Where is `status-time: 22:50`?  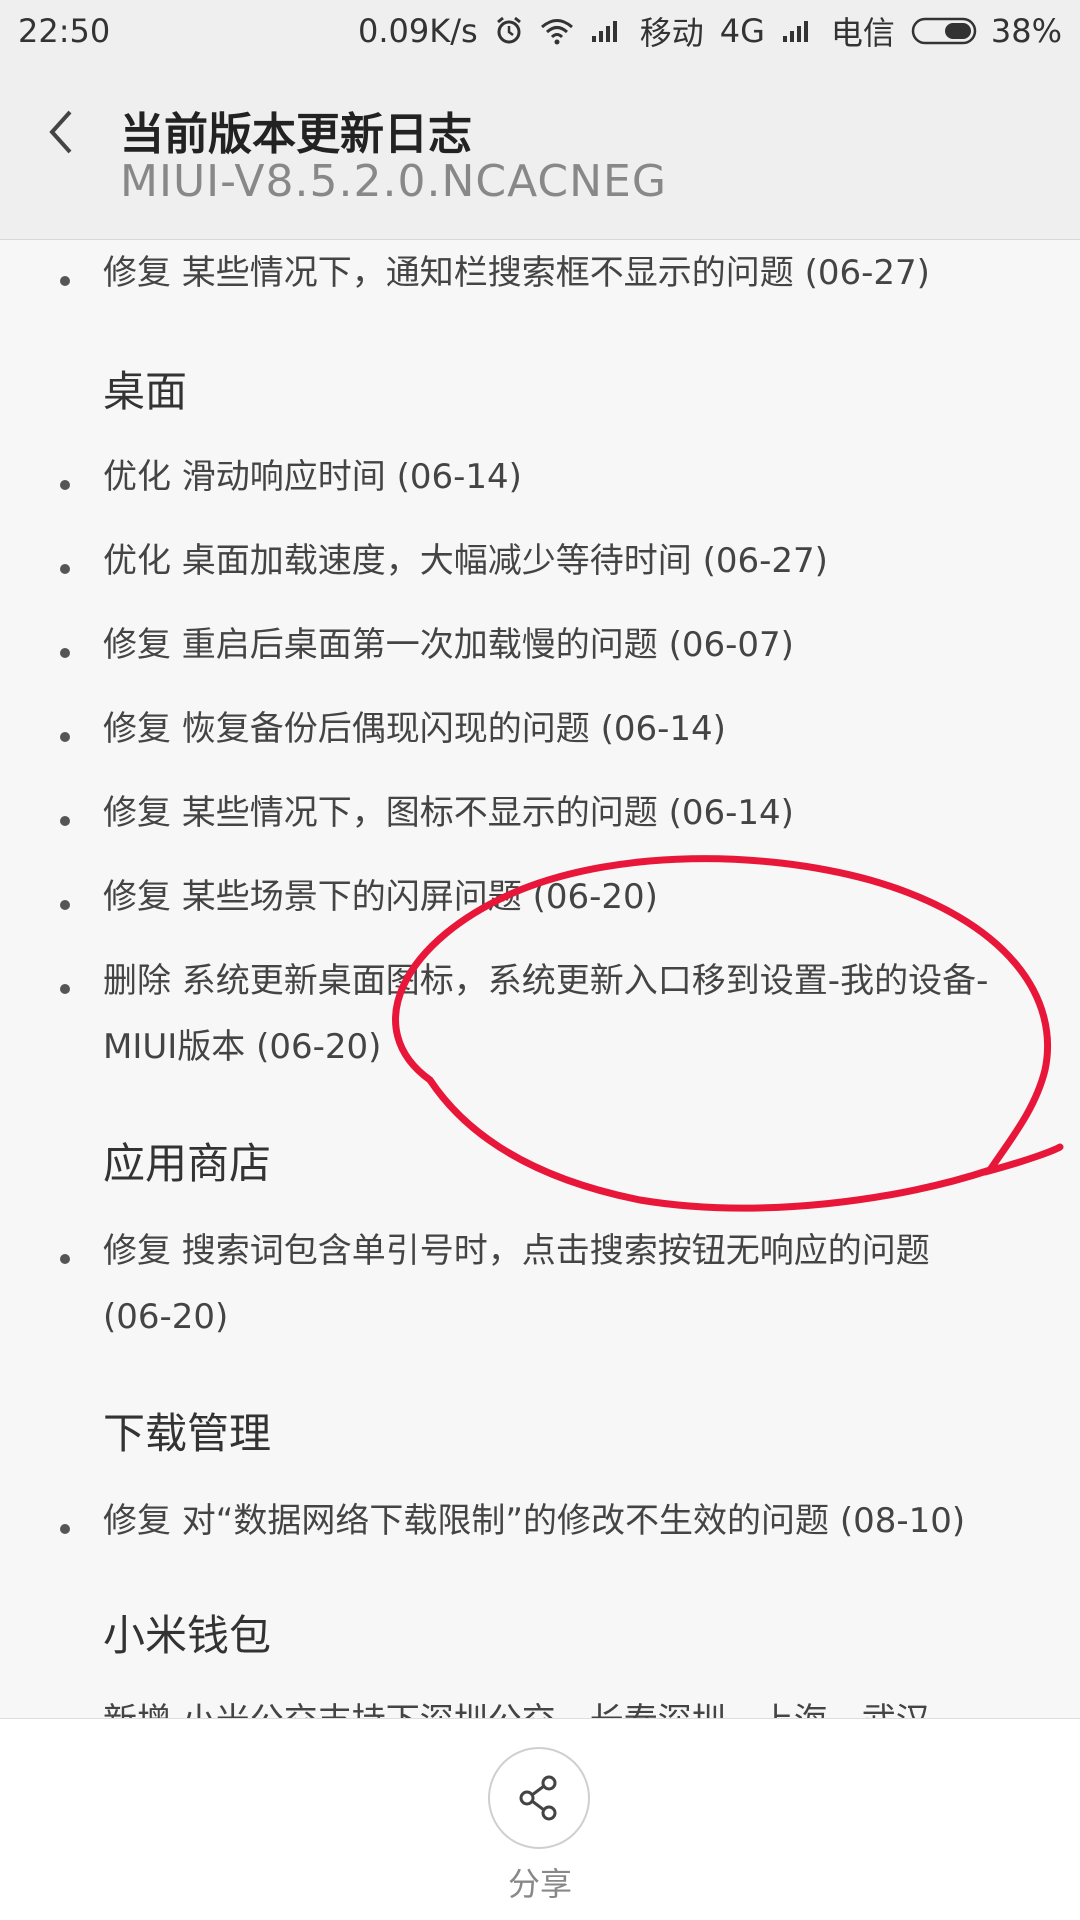
status-time: 22:50 is located at coordinates (64, 31).